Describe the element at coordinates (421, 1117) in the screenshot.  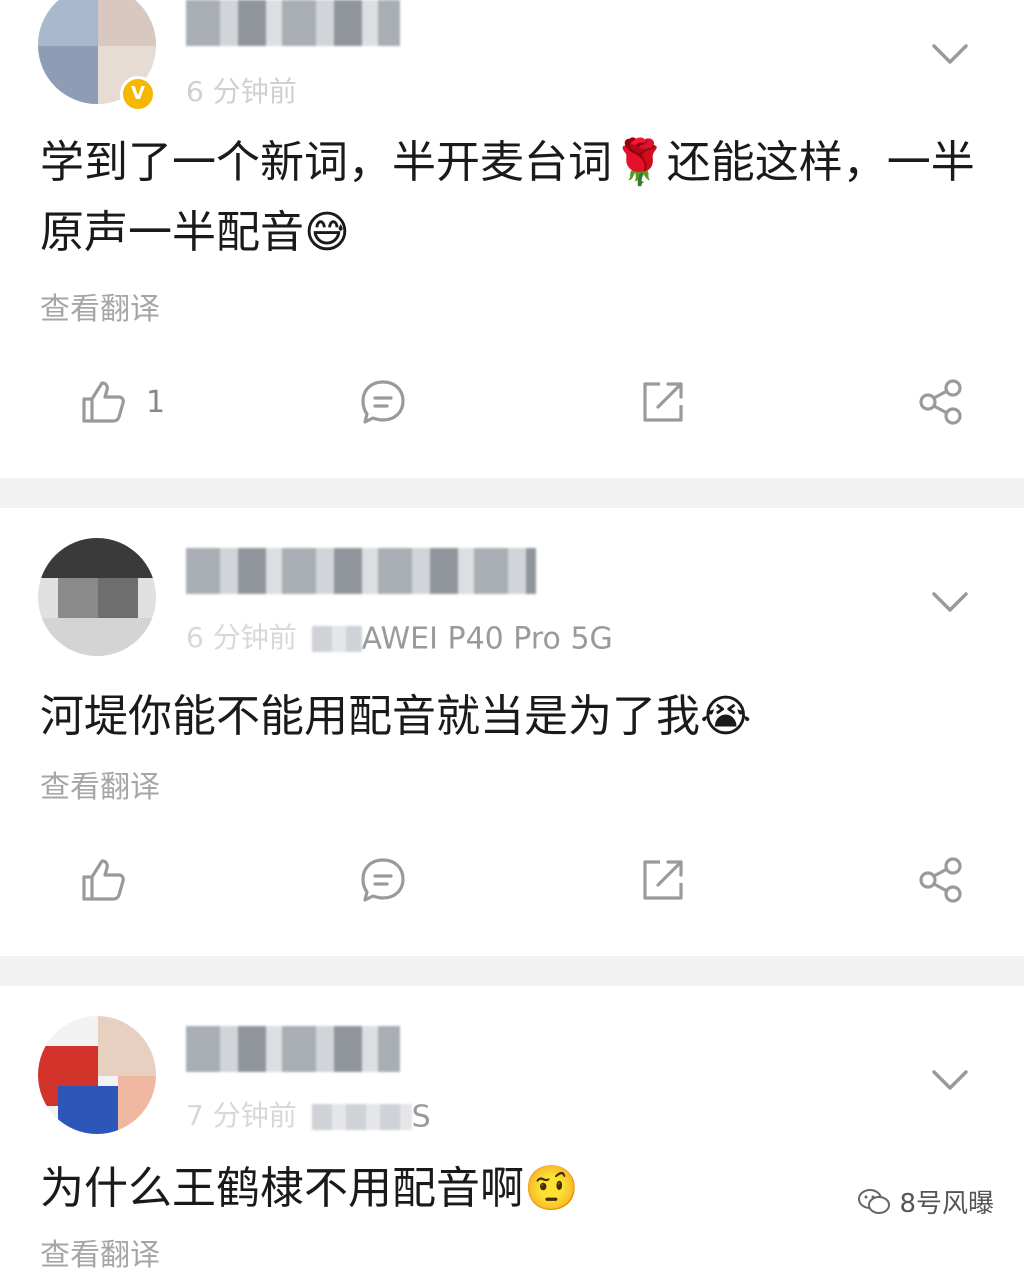
I see `device-label: S` at that location.